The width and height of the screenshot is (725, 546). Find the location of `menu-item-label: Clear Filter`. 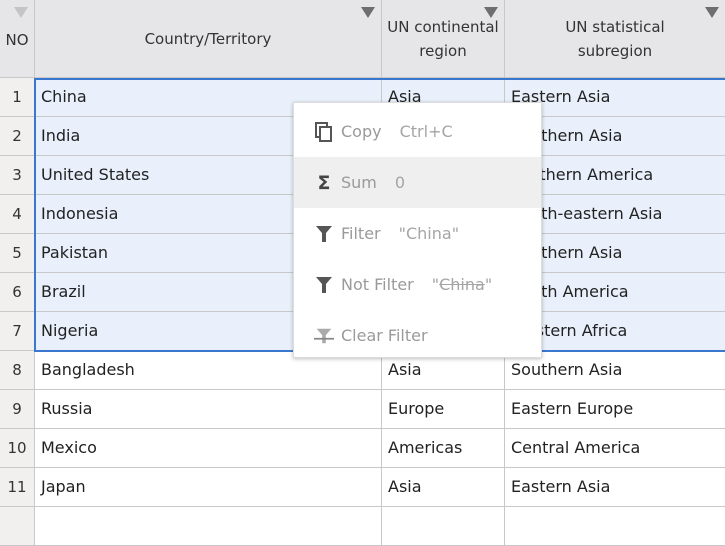

menu-item-label: Clear Filter is located at coordinates (384, 335).